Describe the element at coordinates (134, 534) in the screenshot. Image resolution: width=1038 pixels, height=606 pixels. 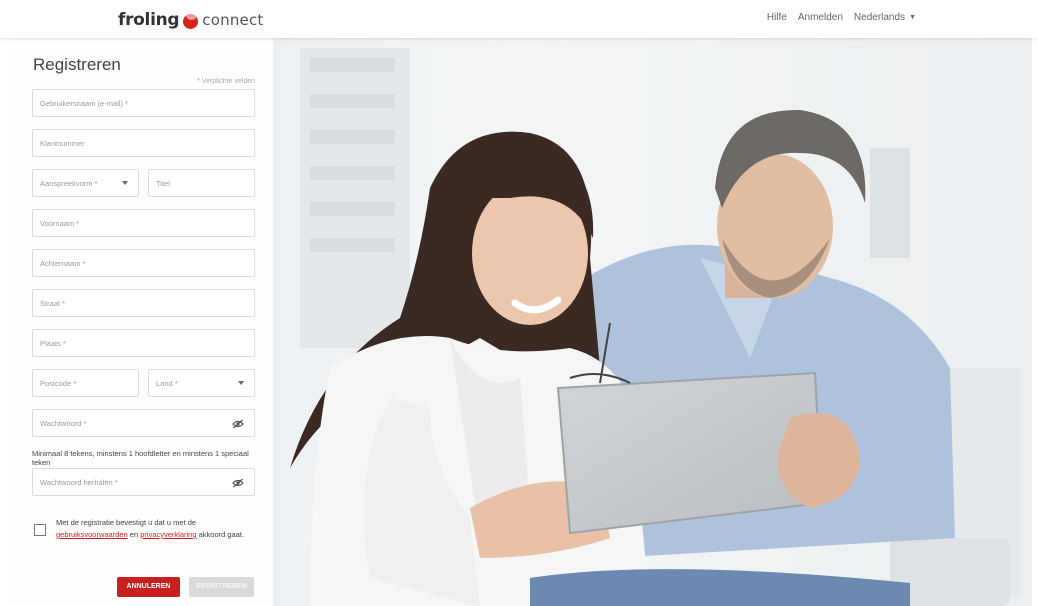
I see `terms-text-part2: en` at that location.